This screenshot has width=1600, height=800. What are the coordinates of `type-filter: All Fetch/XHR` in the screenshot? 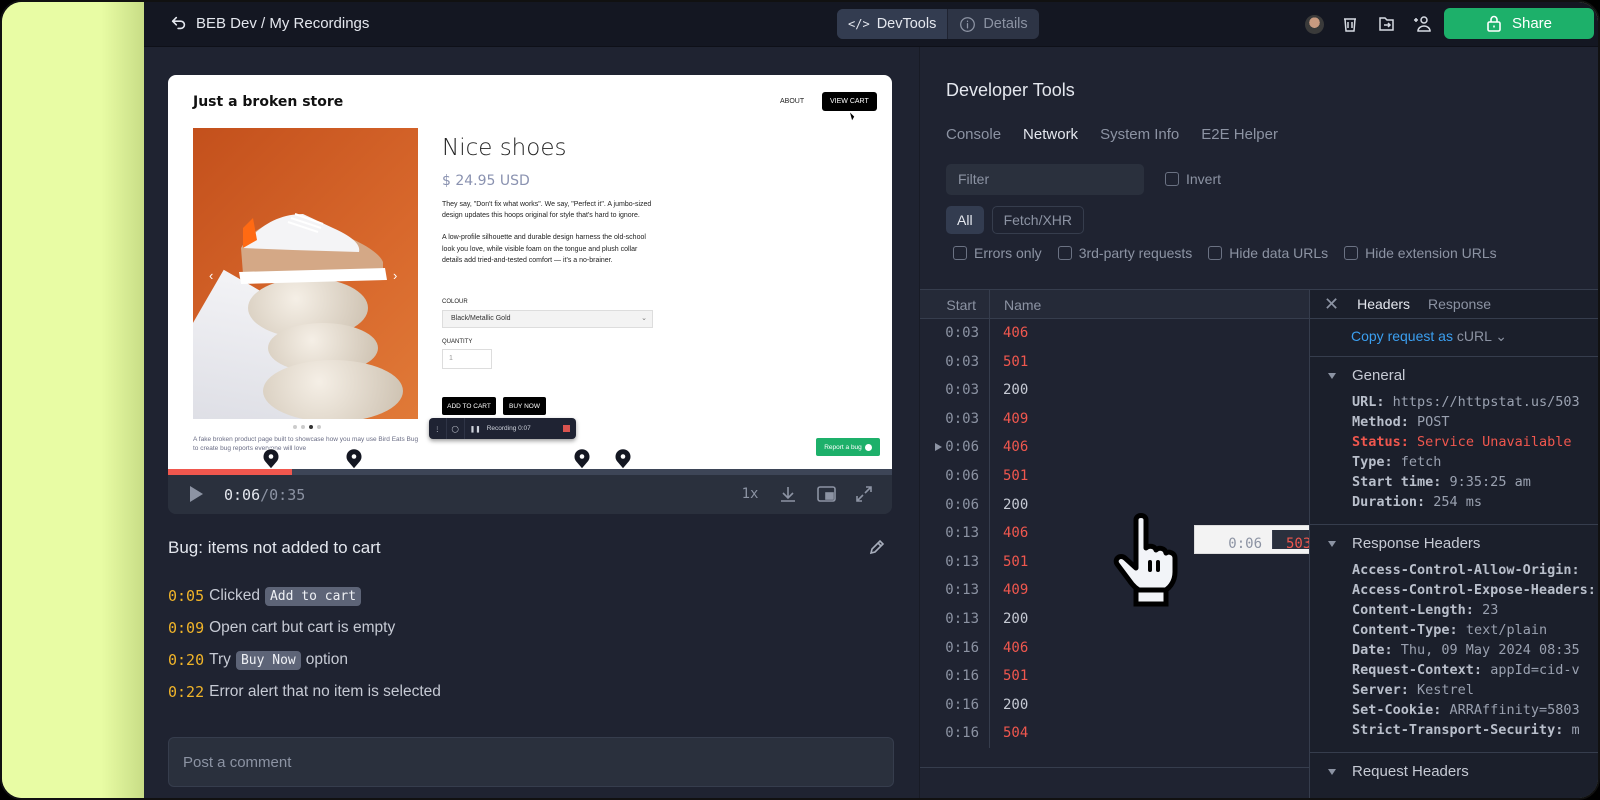 It's located at (1015, 220).